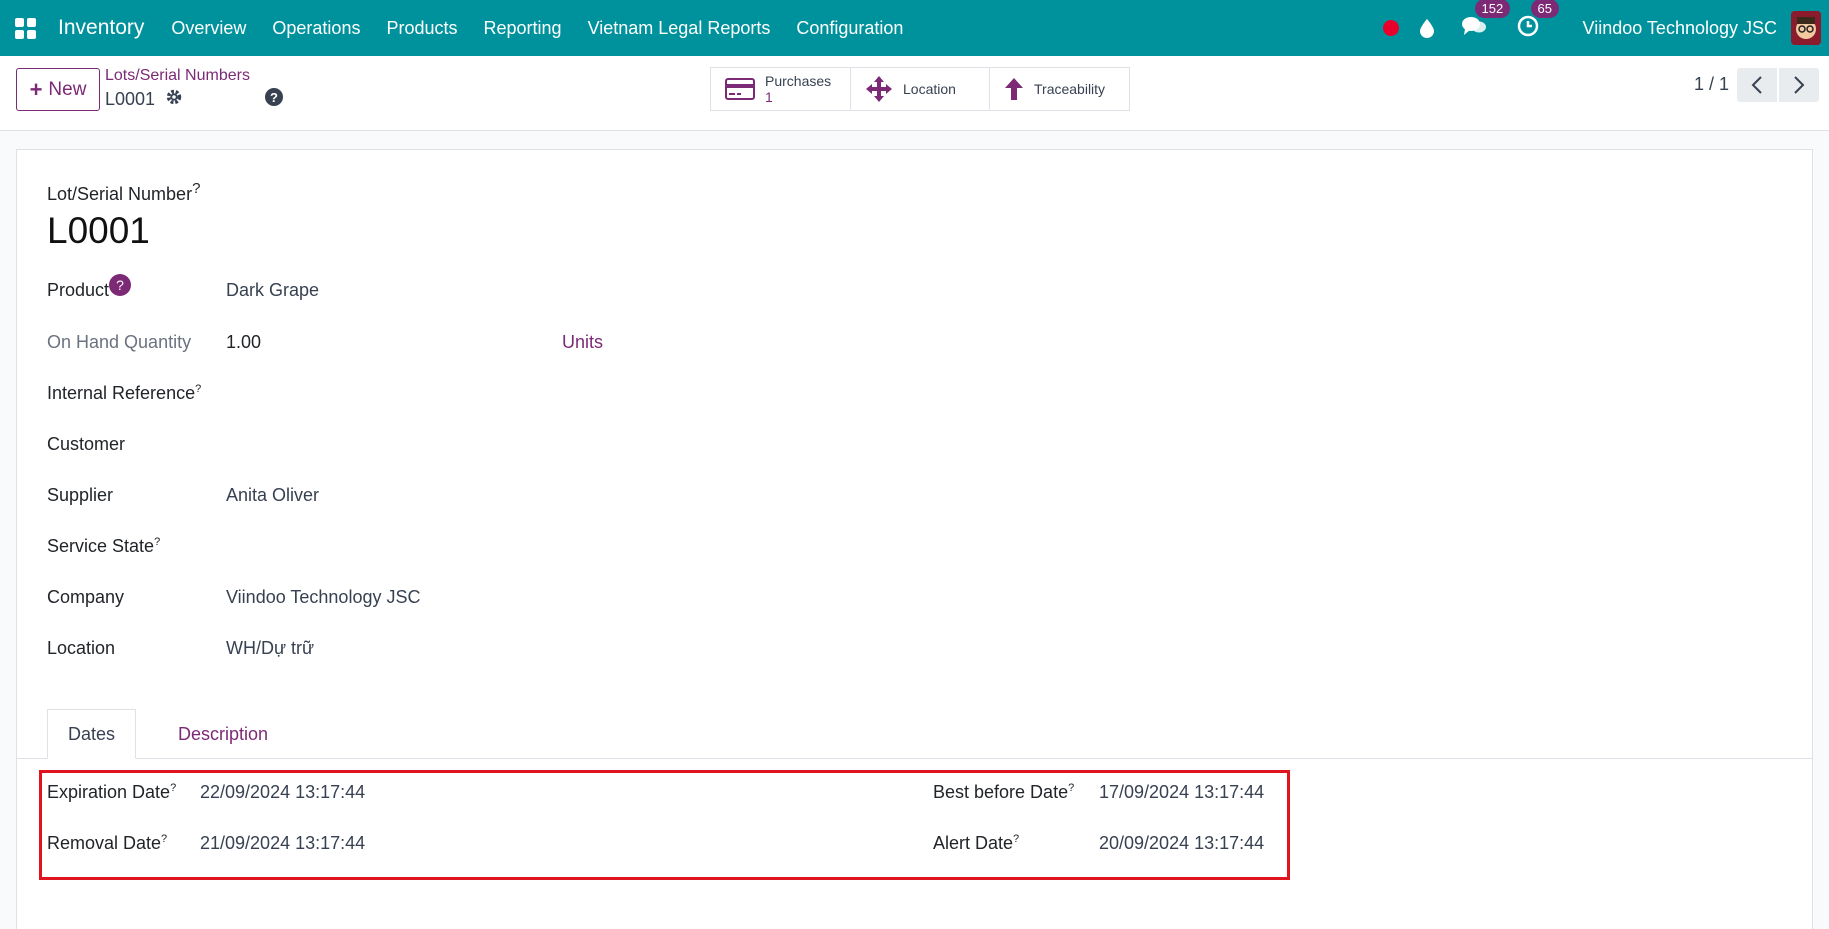 This screenshot has width=1829, height=929. I want to click on company-label: Company, so click(86, 597).